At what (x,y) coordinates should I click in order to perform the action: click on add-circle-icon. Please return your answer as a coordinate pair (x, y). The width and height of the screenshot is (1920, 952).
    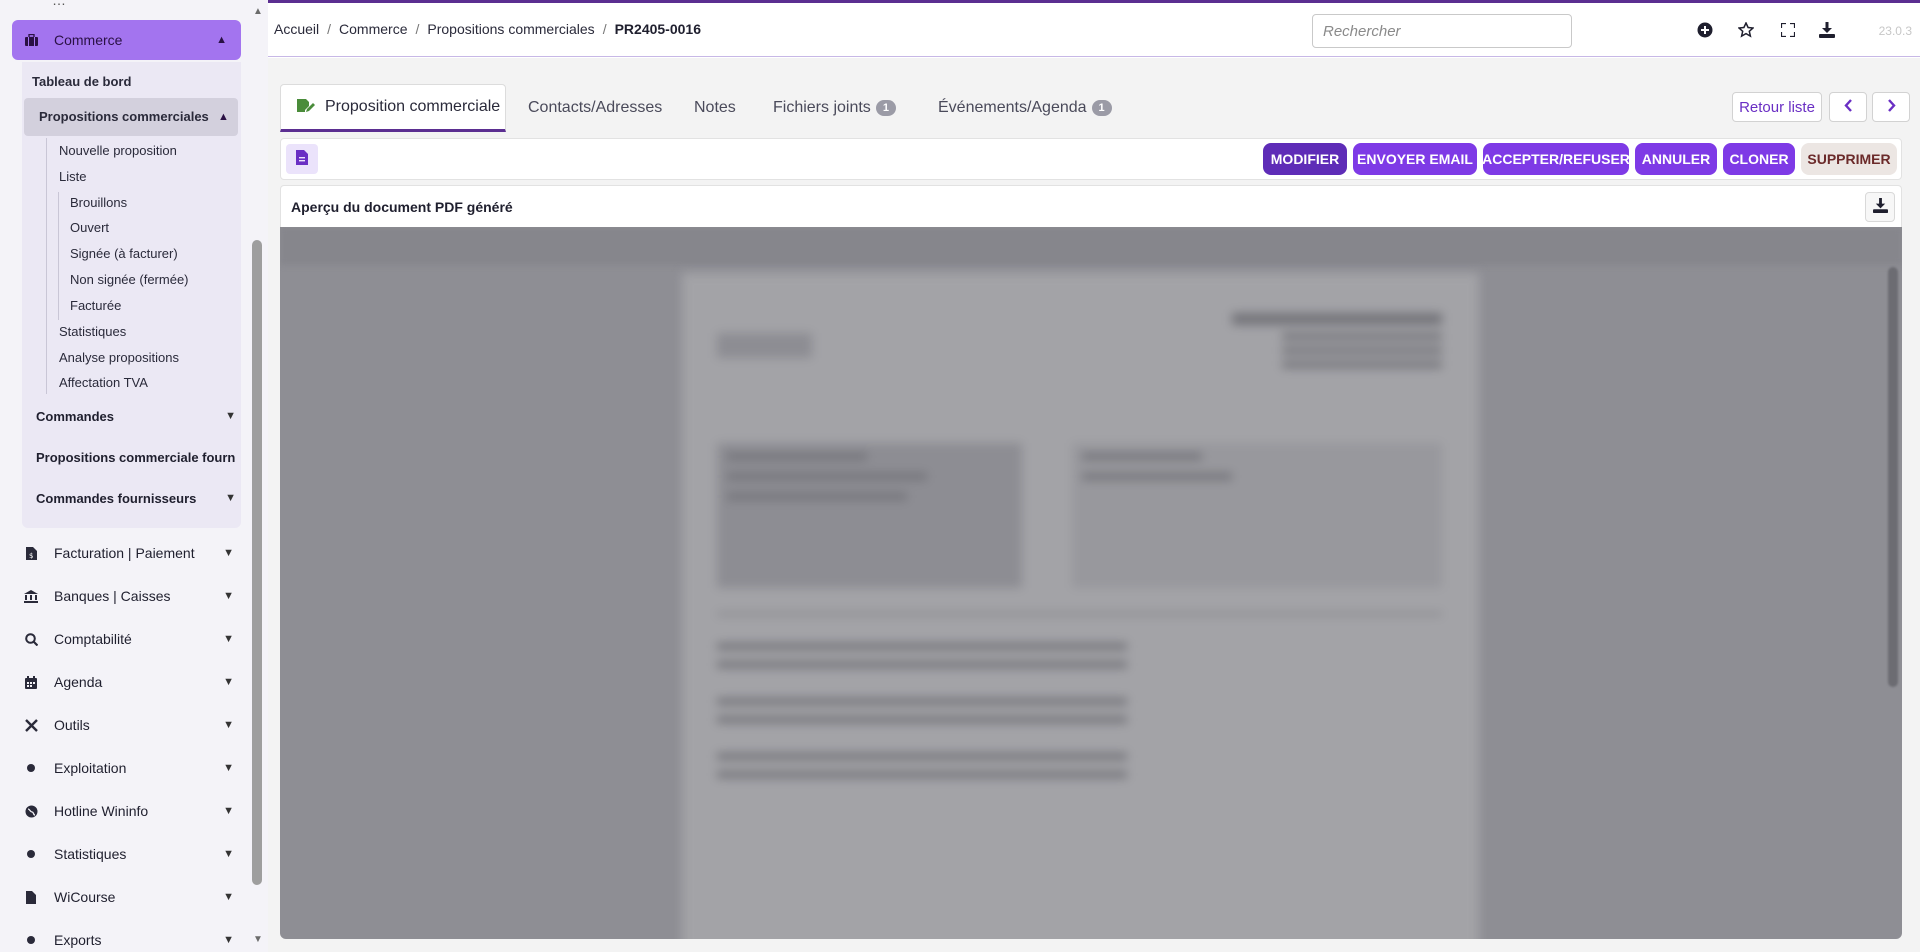
    Looking at the image, I should click on (1705, 30).